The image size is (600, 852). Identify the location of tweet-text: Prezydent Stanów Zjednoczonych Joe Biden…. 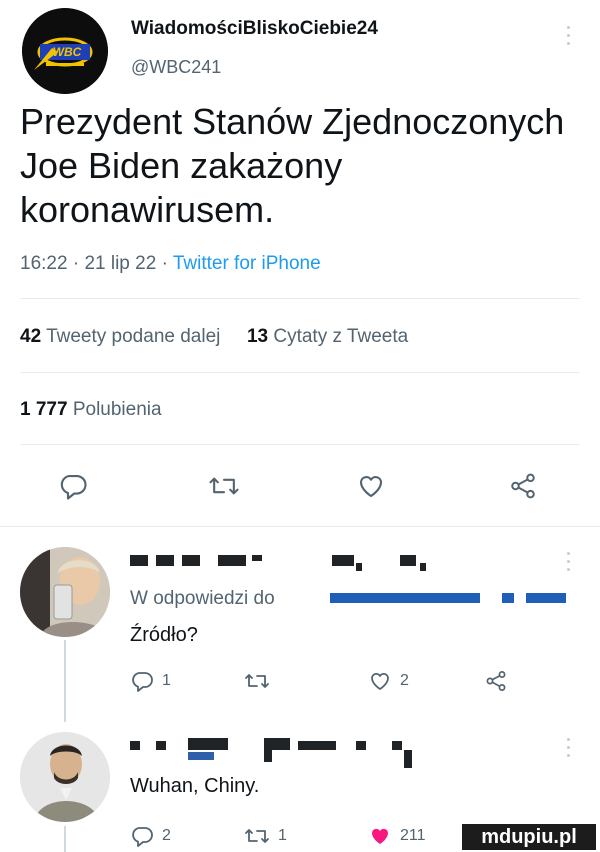
(305, 166).